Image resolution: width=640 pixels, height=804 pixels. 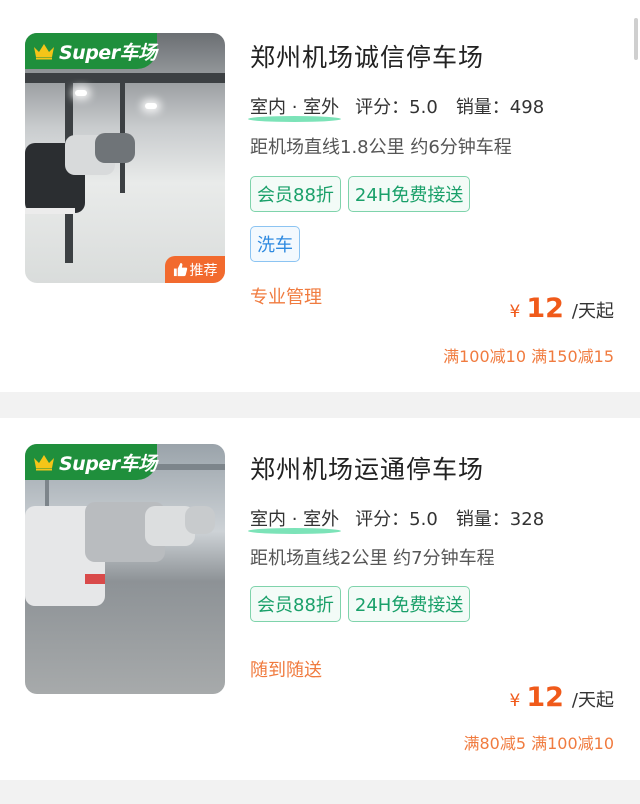 I want to click on thumbs-up-icon, so click(x=180, y=269).